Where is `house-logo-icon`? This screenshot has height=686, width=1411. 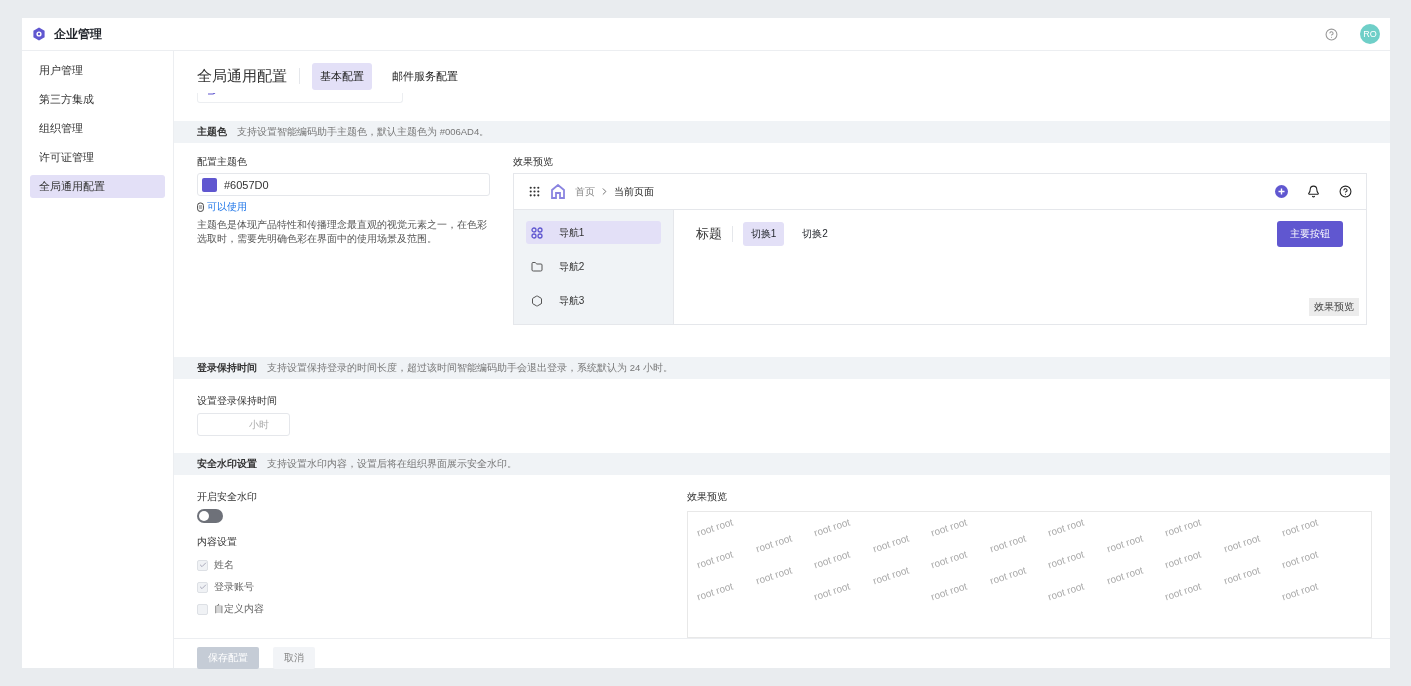
house-logo-icon is located at coordinates (557, 191).